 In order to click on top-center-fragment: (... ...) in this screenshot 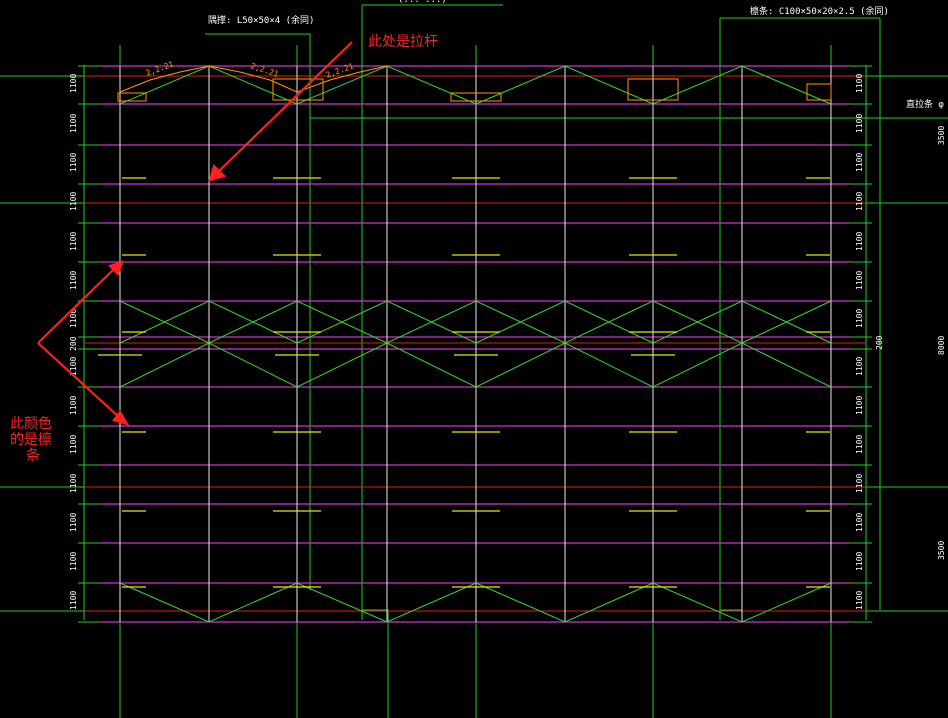, I will do `click(422, 2)`.